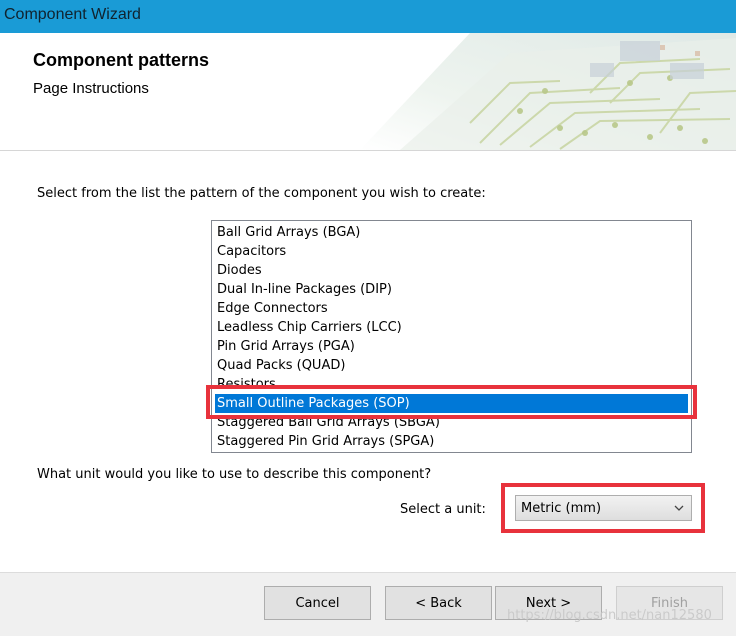 The image size is (736, 636). I want to click on watermark: https://blog.csdn.net/nan12580, so click(609, 615).